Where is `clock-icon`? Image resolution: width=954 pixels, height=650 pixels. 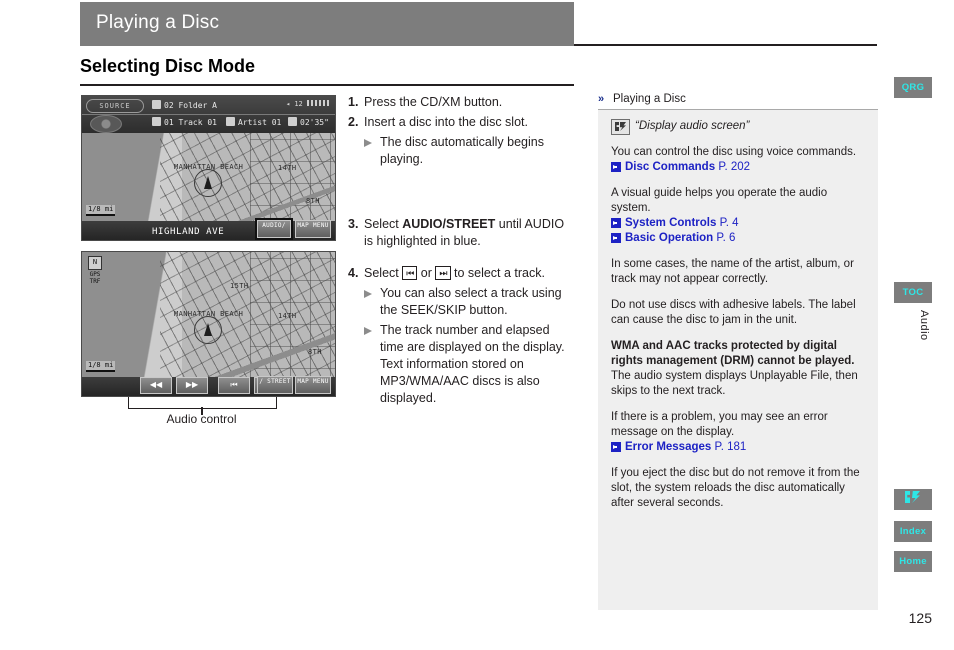
clock-icon is located at coordinates (292, 121).